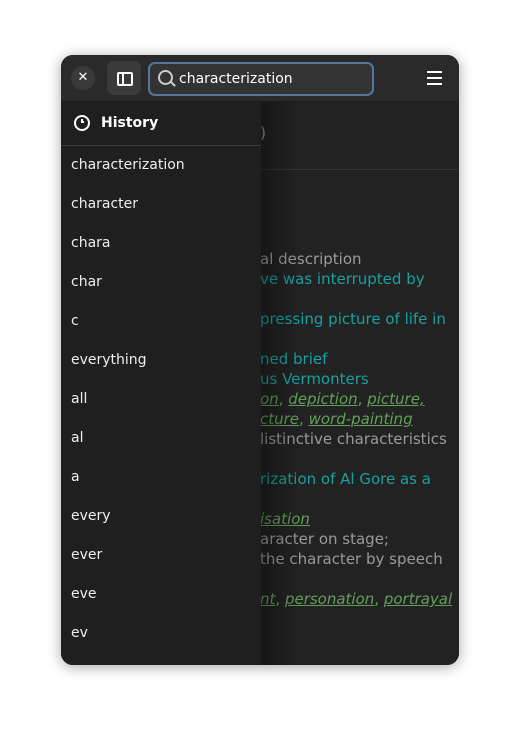 The height and width of the screenshot is (732, 520). I want to click on synonym-link: picture,, so click(396, 399).